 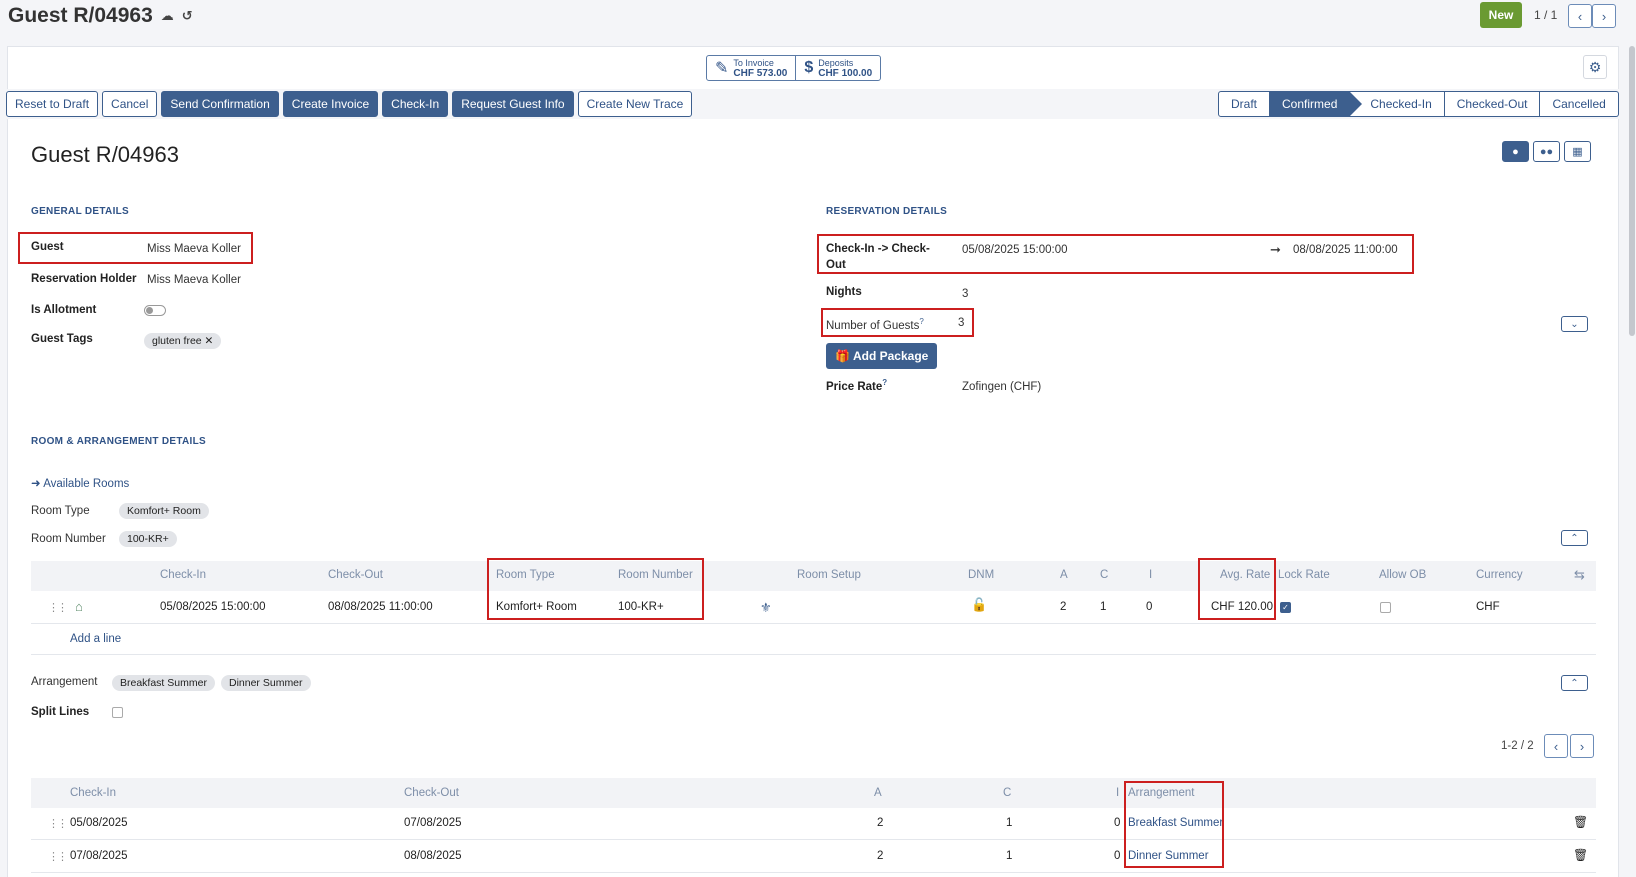 I want to click on expand-button: ⌄, so click(x=1574, y=324).